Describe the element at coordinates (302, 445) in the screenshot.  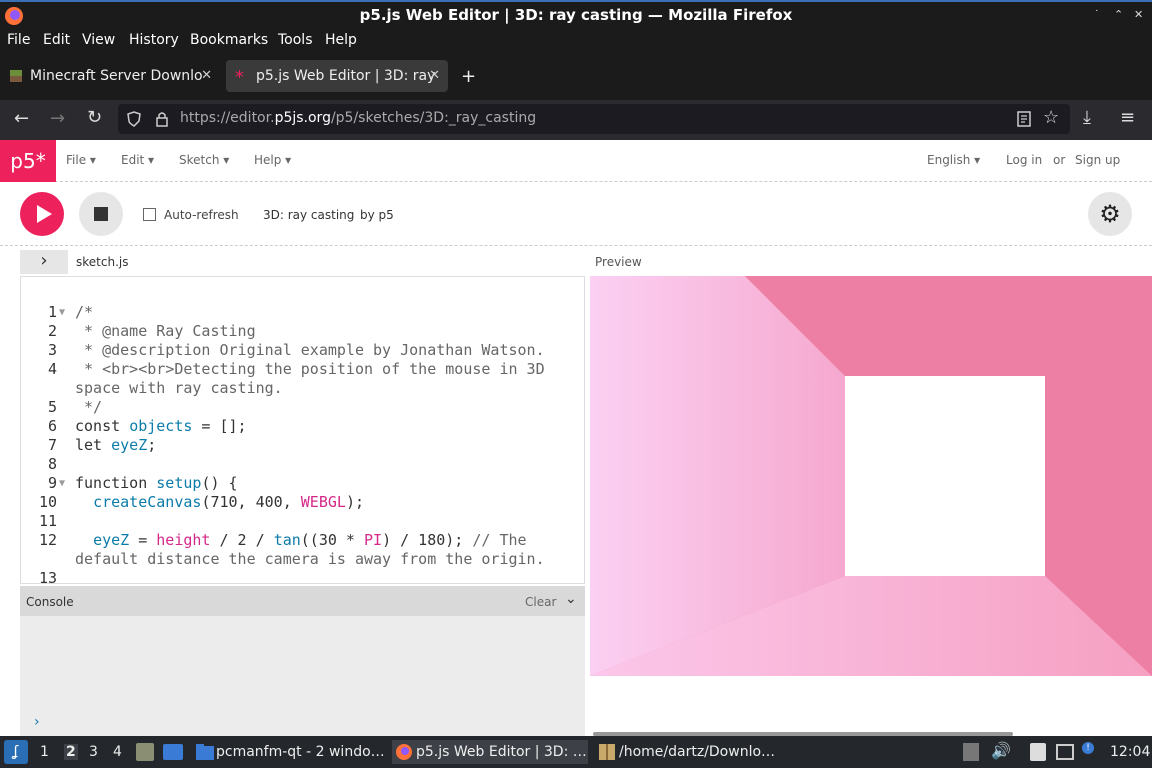
I see `code-line: 7 let eyeZ;` at that location.